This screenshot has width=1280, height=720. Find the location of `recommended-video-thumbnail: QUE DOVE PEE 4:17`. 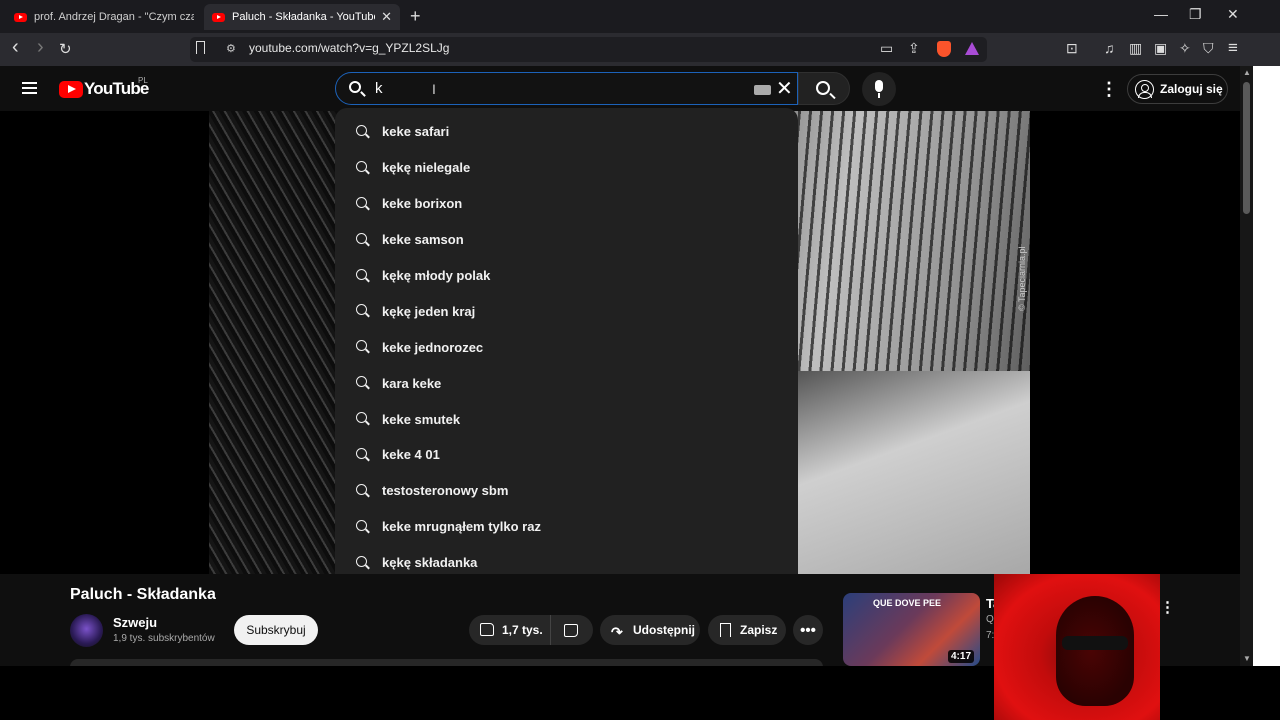

recommended-video-thumbnail: QUE DOVE PEE 4:17 is located at coordinates (911, 629).